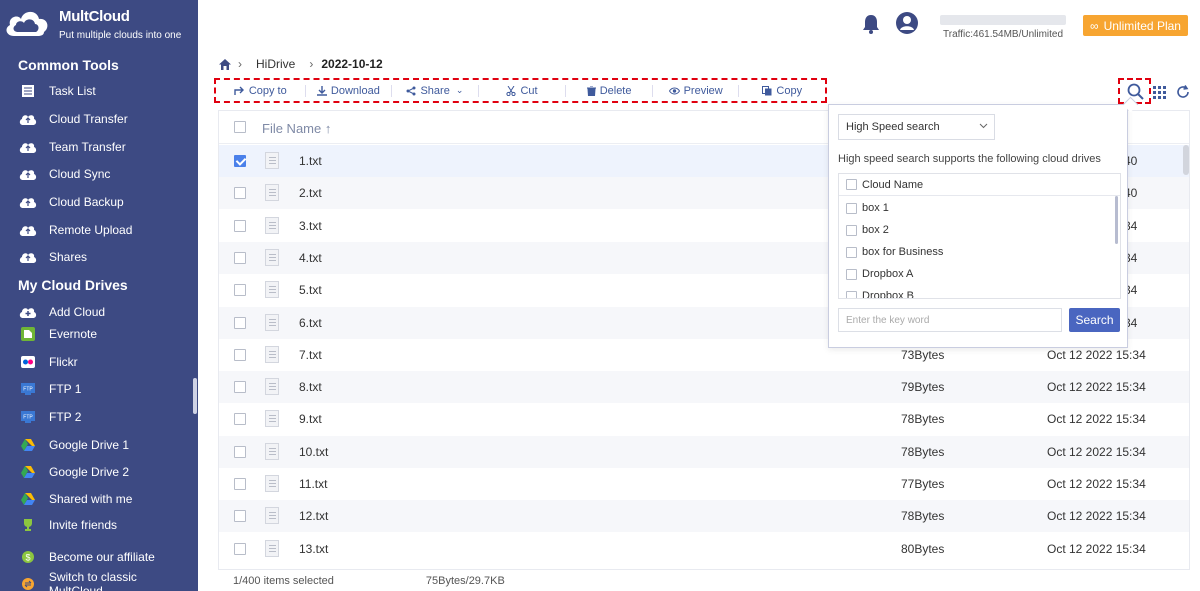 The height and width of the screenshot is (591, 1200). What do you see at coordinates (459, 90) in the screenshot?
I see `chevron-down-icon: ⌄` at bounding box center [459, 90].